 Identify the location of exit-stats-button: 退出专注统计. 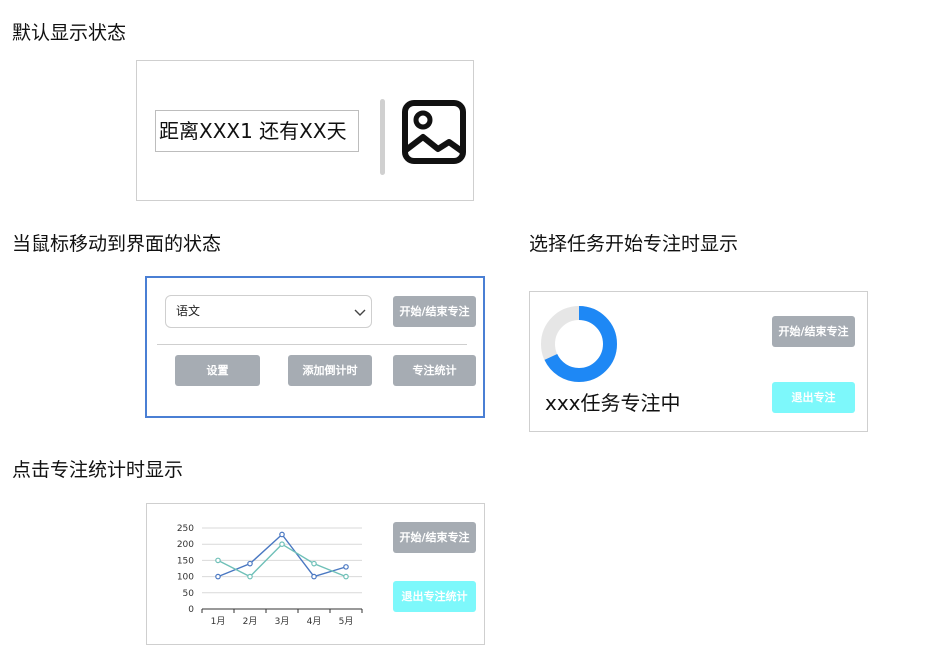
(434, 596).